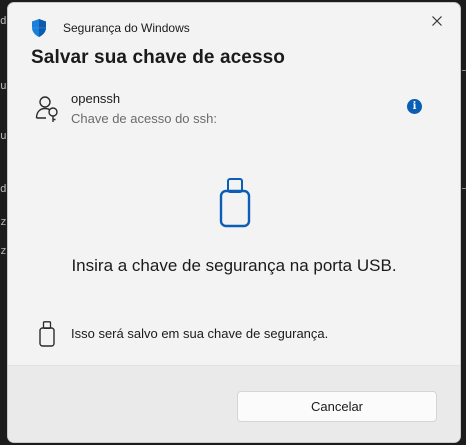 The image size is (466, 445). I want to click on usb-key-icon, so click(235, 203).